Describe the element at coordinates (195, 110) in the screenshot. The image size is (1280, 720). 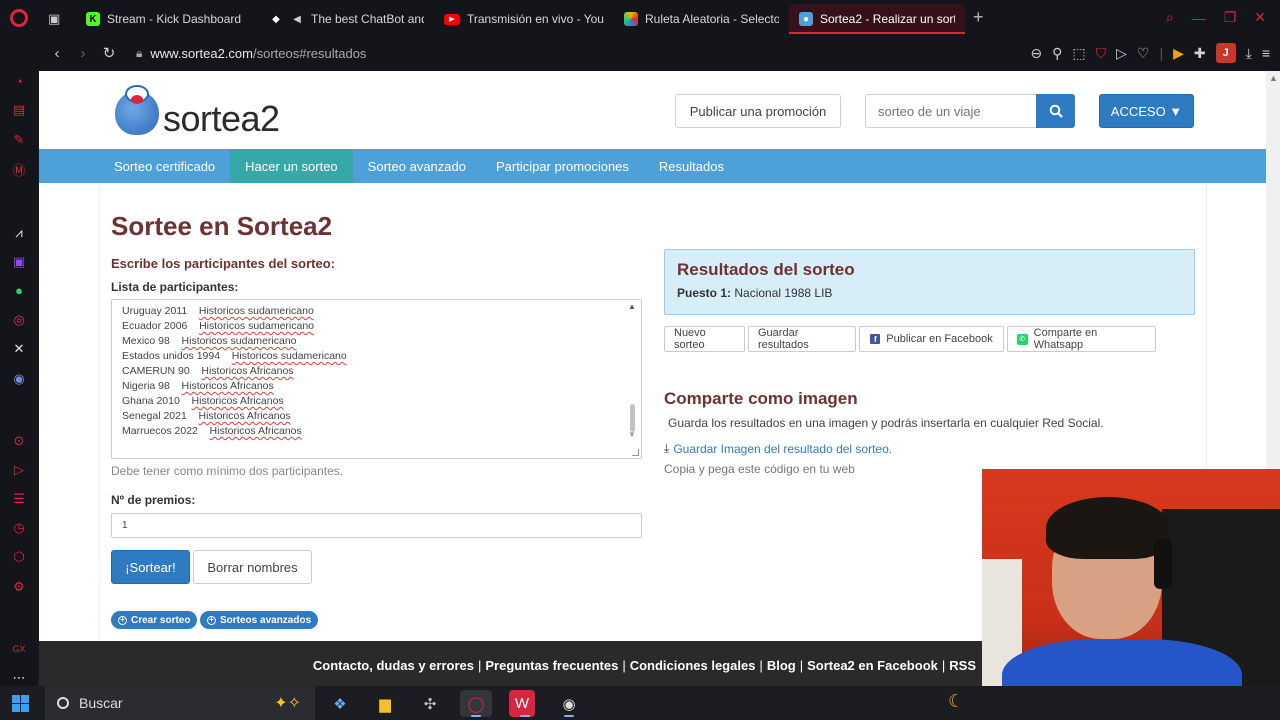
I see `sortea2-logo: sortea2` at that location.